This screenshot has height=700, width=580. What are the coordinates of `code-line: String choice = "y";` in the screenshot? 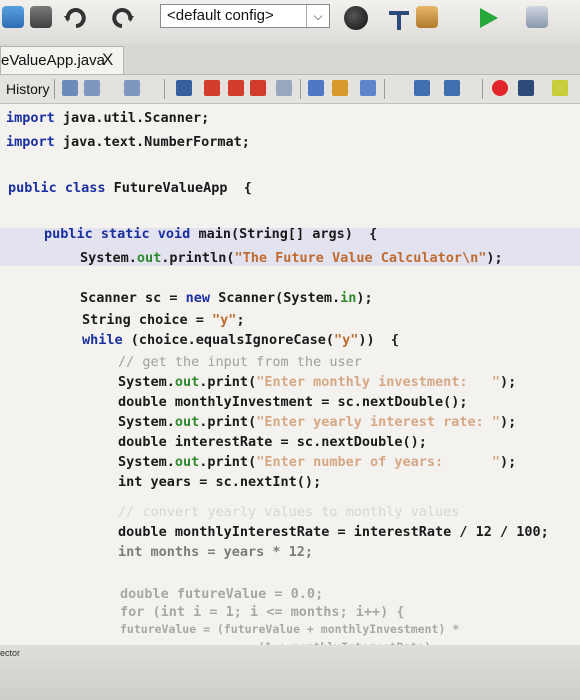 It's located at (163, 320).